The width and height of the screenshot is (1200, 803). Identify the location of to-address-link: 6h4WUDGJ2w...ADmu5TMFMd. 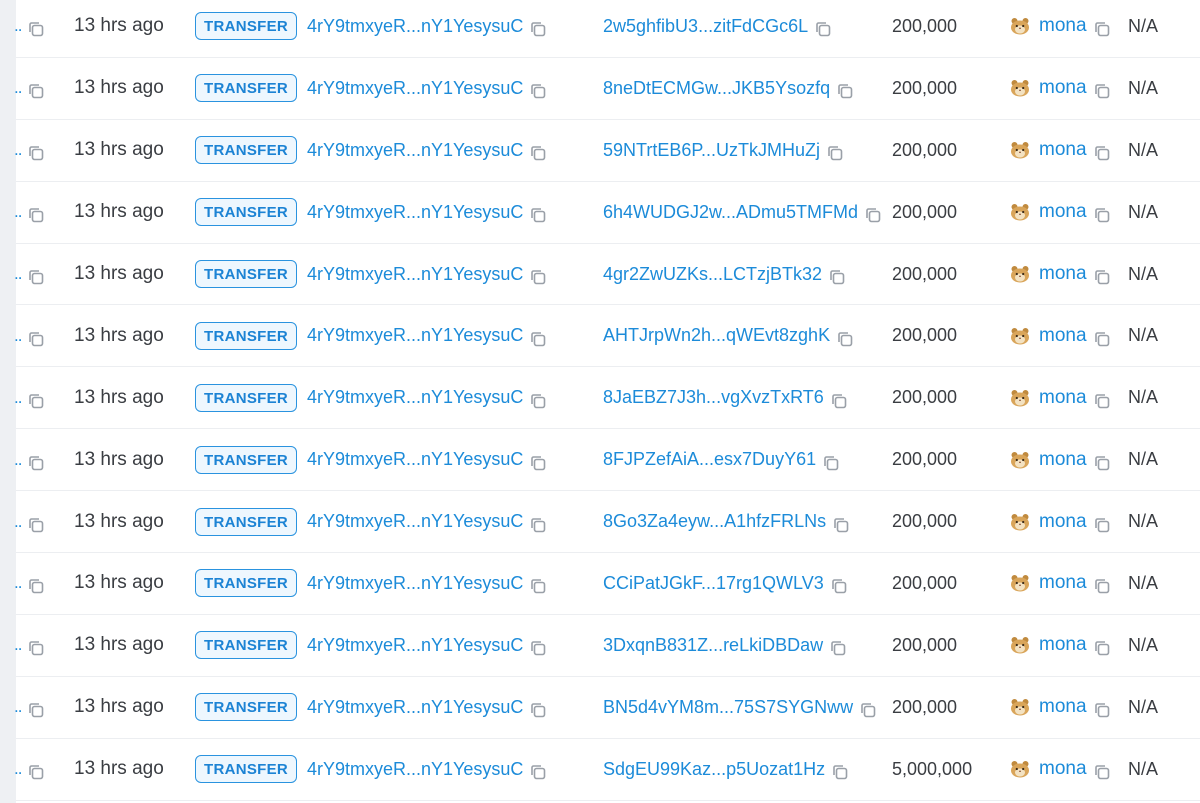
(730, 212).